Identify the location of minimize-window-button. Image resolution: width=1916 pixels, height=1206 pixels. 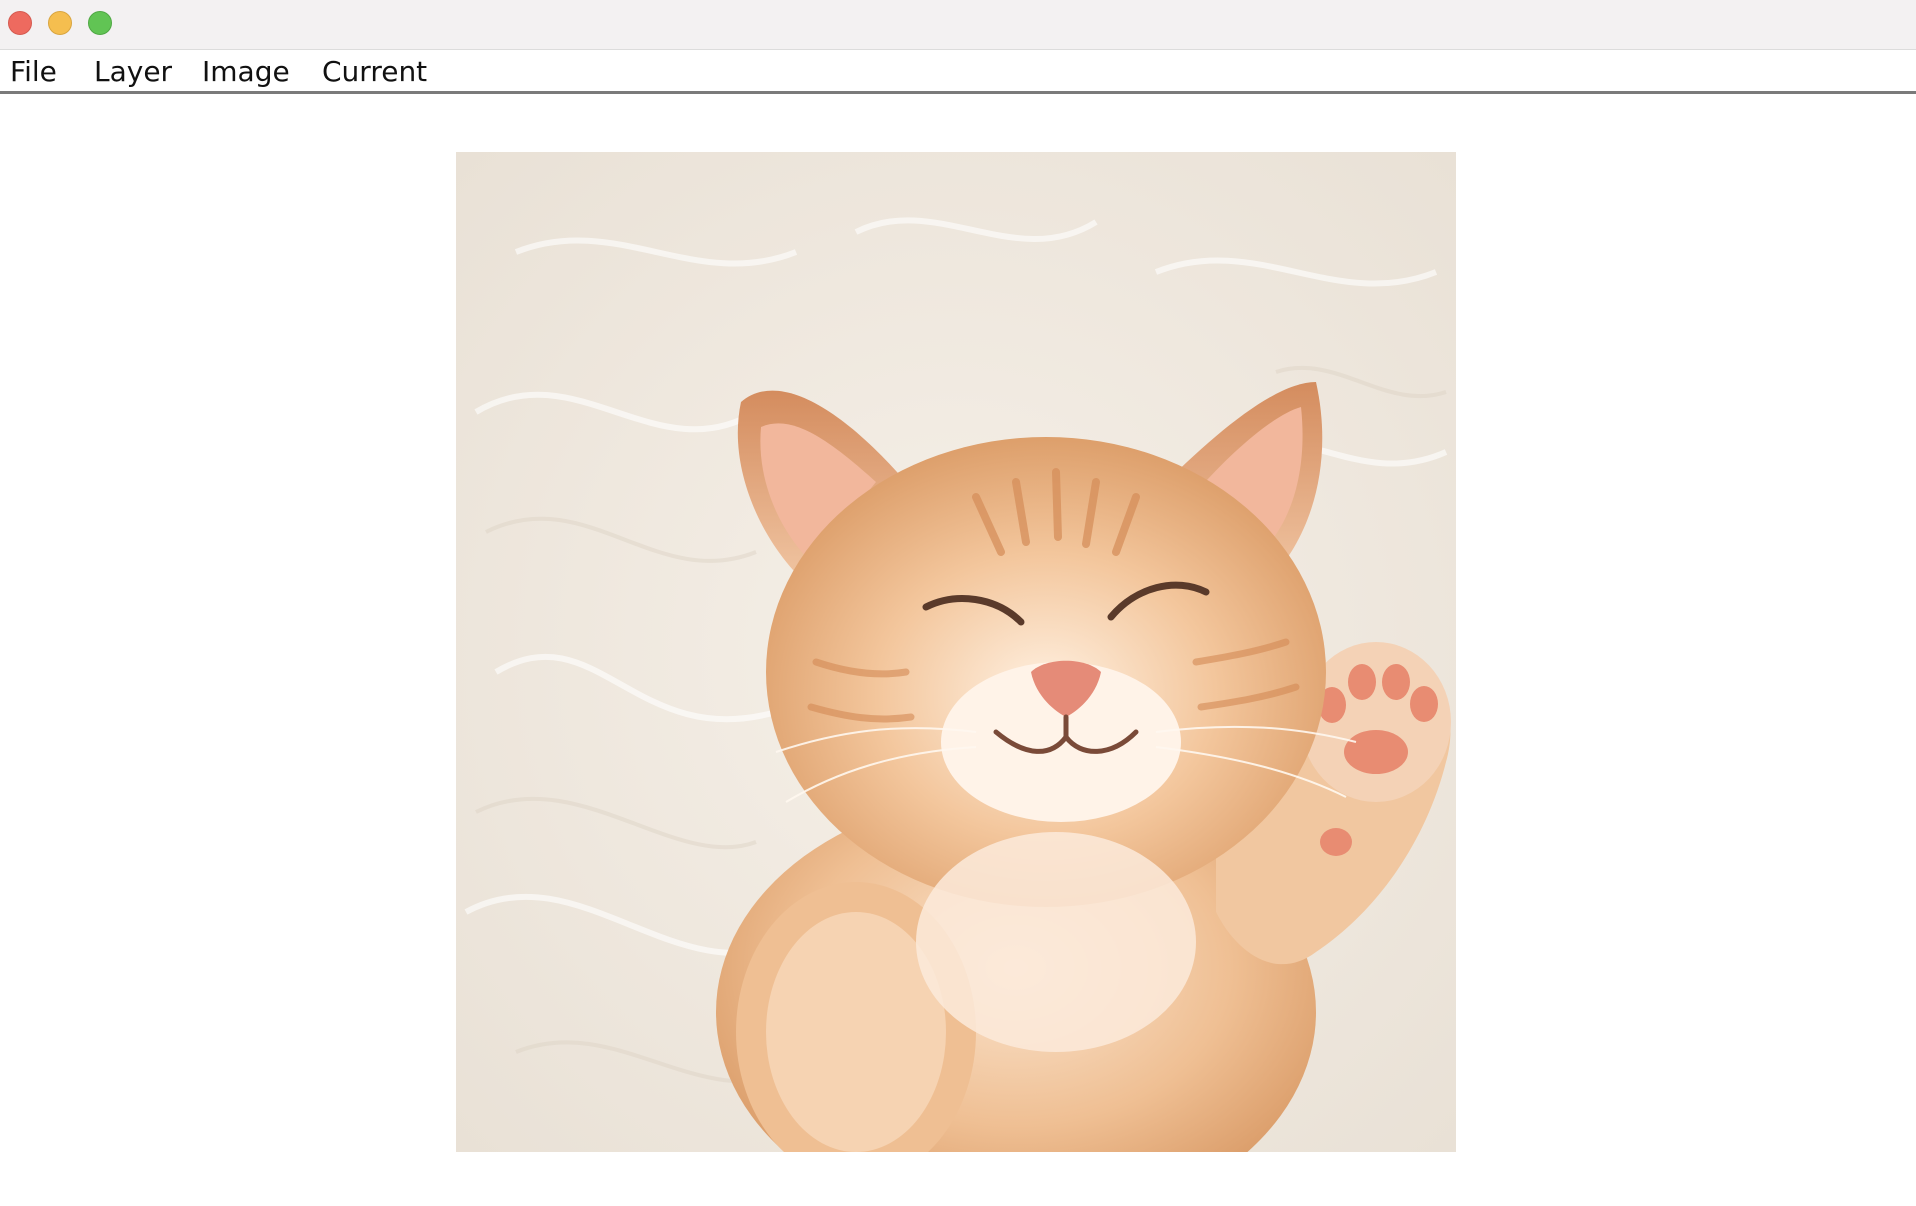
(60, 23).